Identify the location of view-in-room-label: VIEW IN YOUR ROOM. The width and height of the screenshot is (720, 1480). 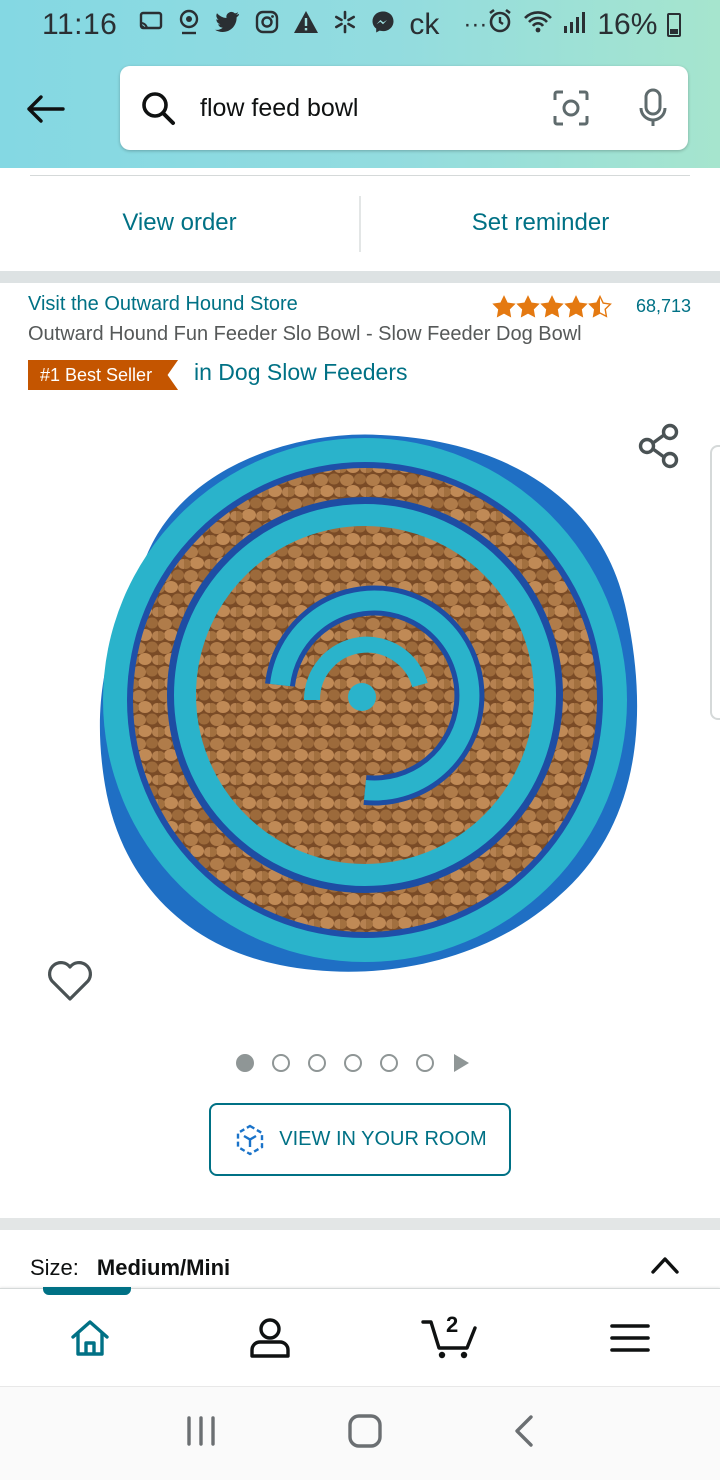
(383, 1139).